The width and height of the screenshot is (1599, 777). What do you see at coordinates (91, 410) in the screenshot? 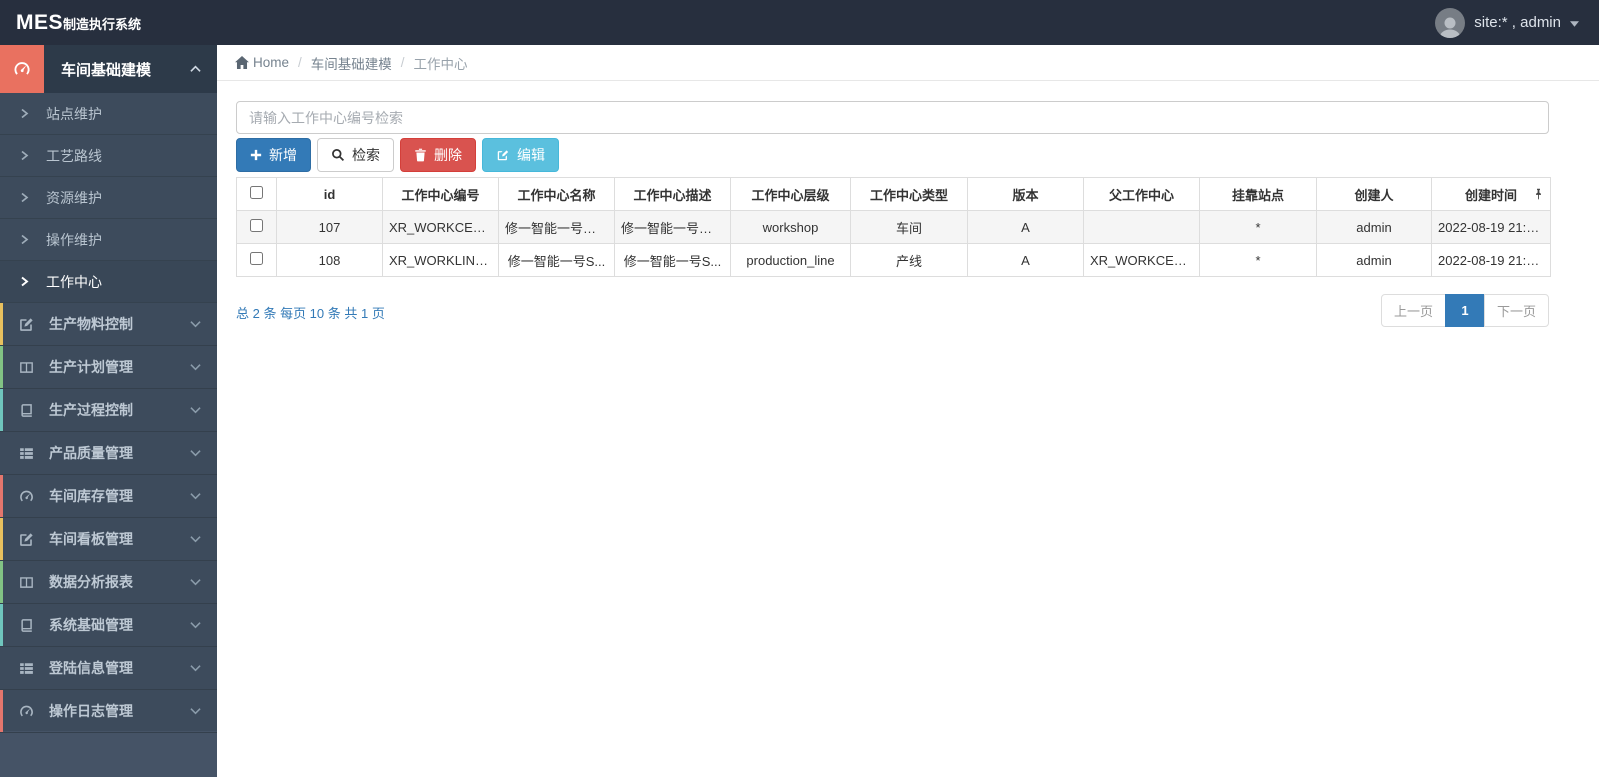
I see `sidebar-group-label: 生产过程控制` at bounding box center [91, 410].